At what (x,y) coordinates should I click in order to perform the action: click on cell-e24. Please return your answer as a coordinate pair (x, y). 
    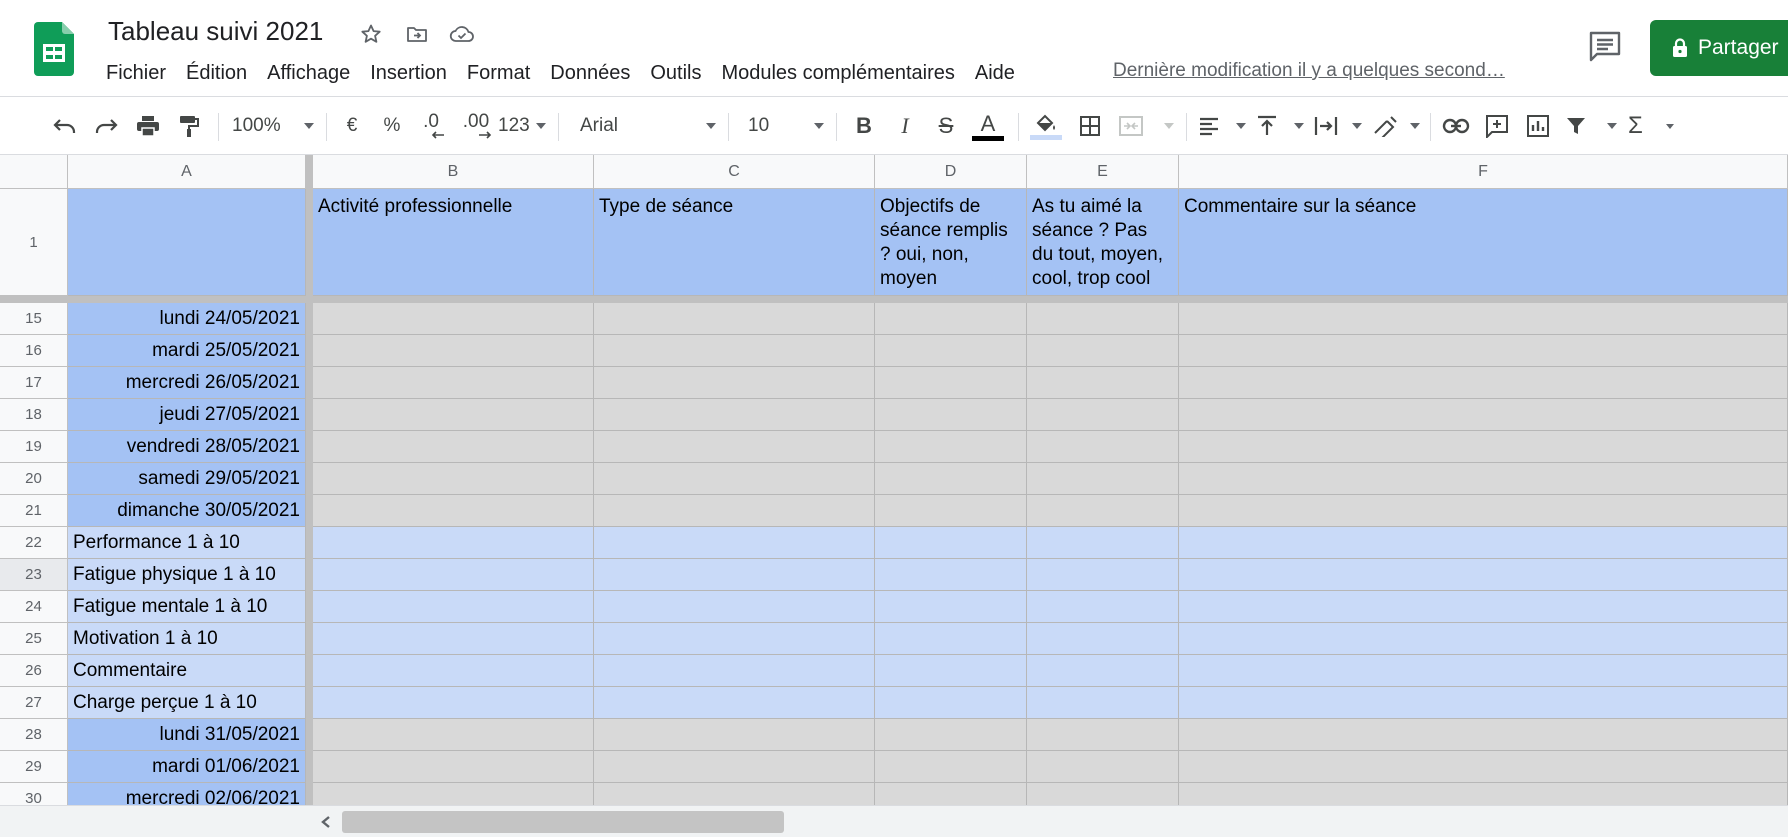
    Looking at the image, I should click on (1103, 607).